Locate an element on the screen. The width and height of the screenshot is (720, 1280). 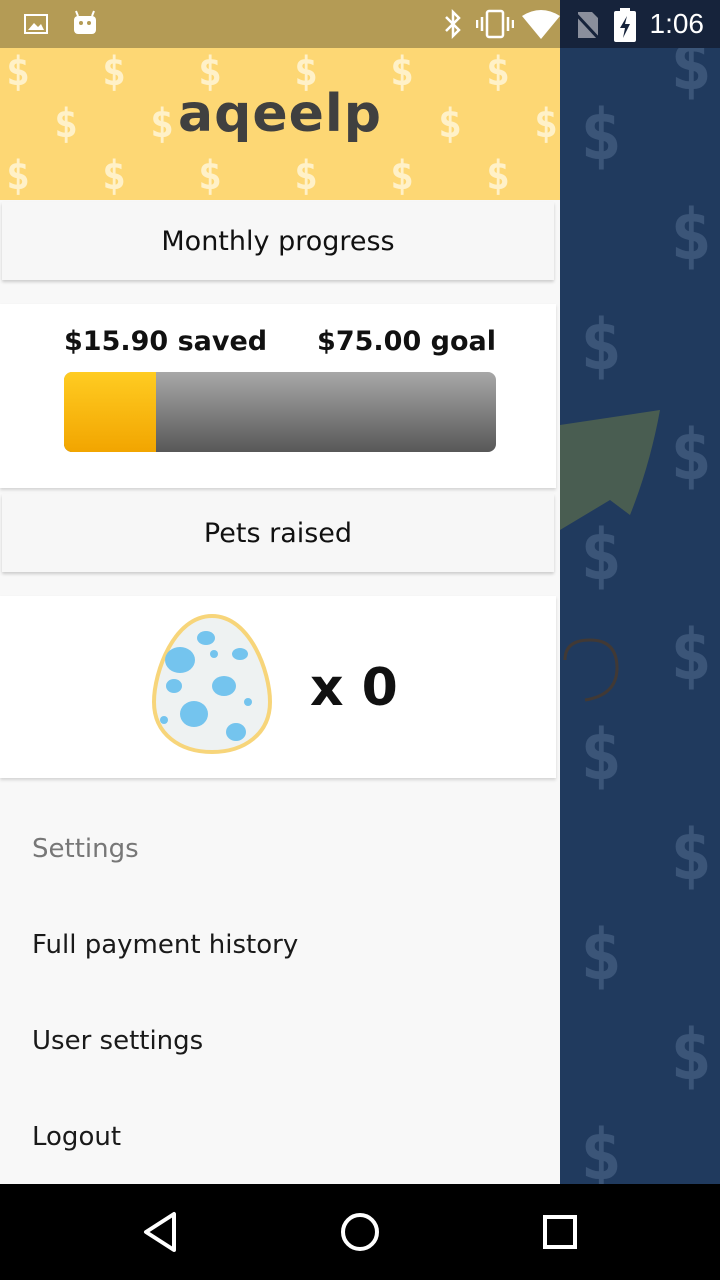
pets-raised-title: Pets raised is located at coordinates (278, 533).